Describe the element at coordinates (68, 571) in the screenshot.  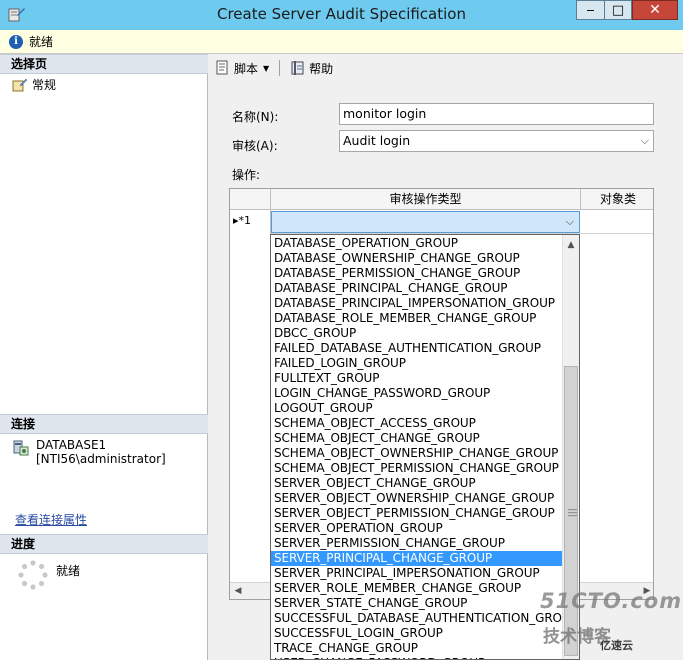
I see `progress-text: 就绪` at that location.